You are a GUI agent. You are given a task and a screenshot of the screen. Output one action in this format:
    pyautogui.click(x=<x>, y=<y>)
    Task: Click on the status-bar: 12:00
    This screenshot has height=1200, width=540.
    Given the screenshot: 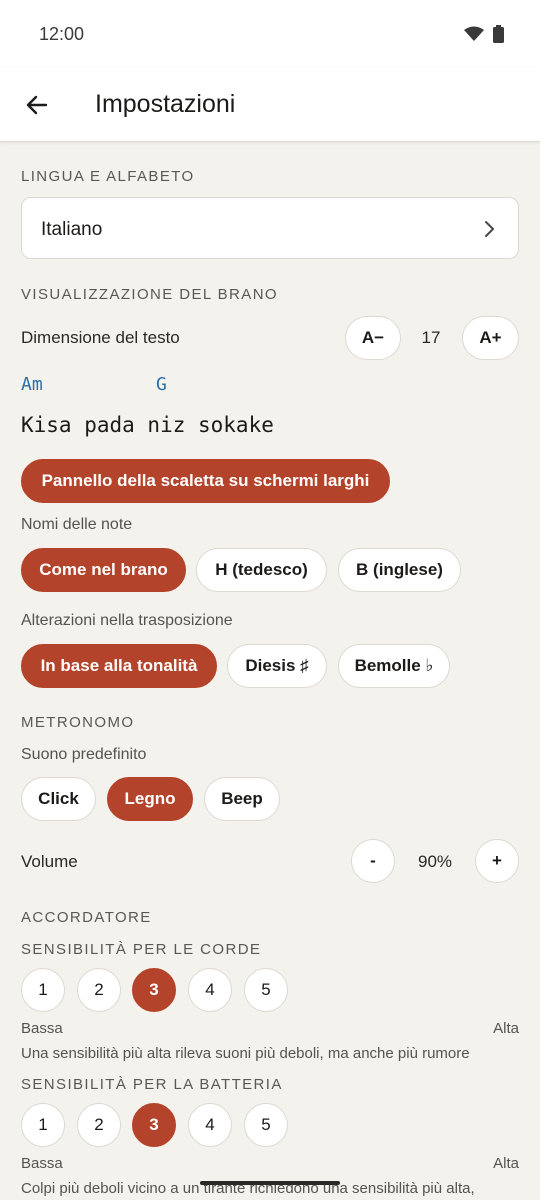 What is the action you would take?
    pyautogui.click(x=270, y=34)
    